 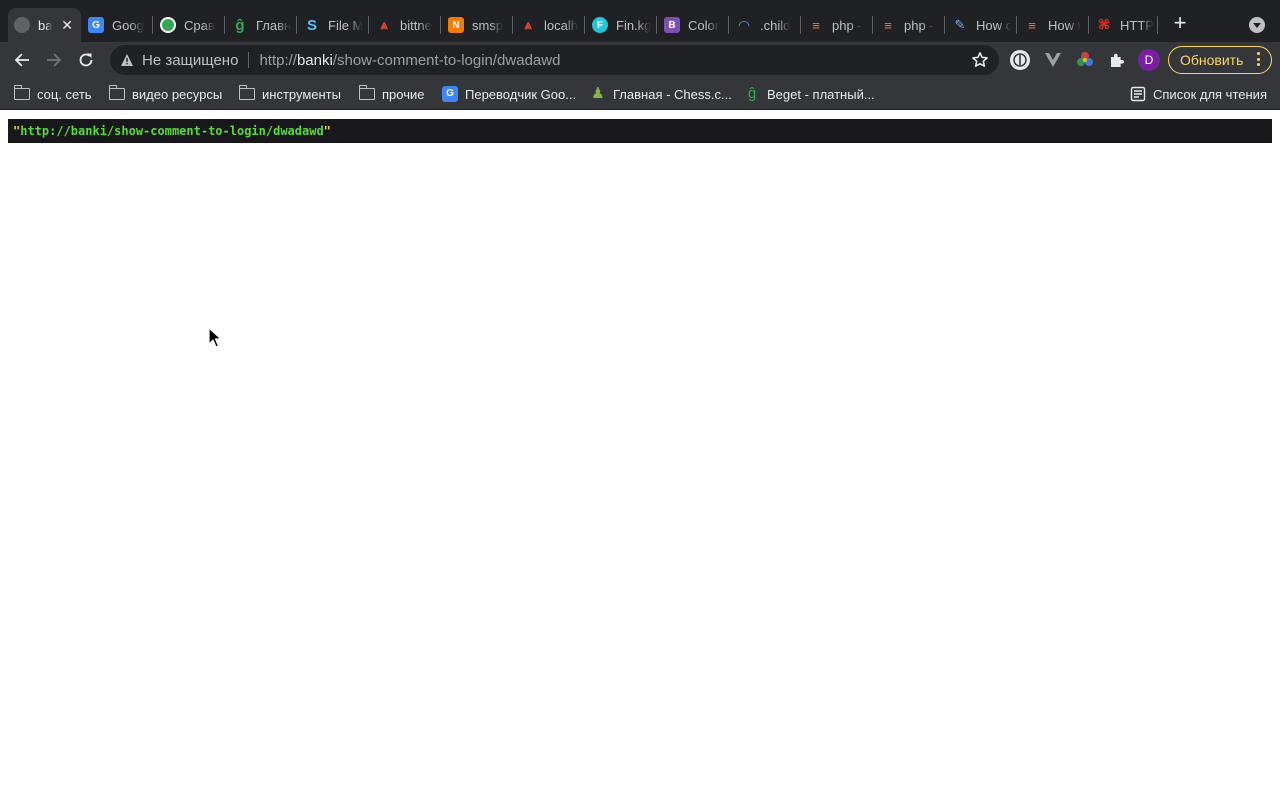 I want to click on security-label: Не защищено, so click(x=190, y=60).